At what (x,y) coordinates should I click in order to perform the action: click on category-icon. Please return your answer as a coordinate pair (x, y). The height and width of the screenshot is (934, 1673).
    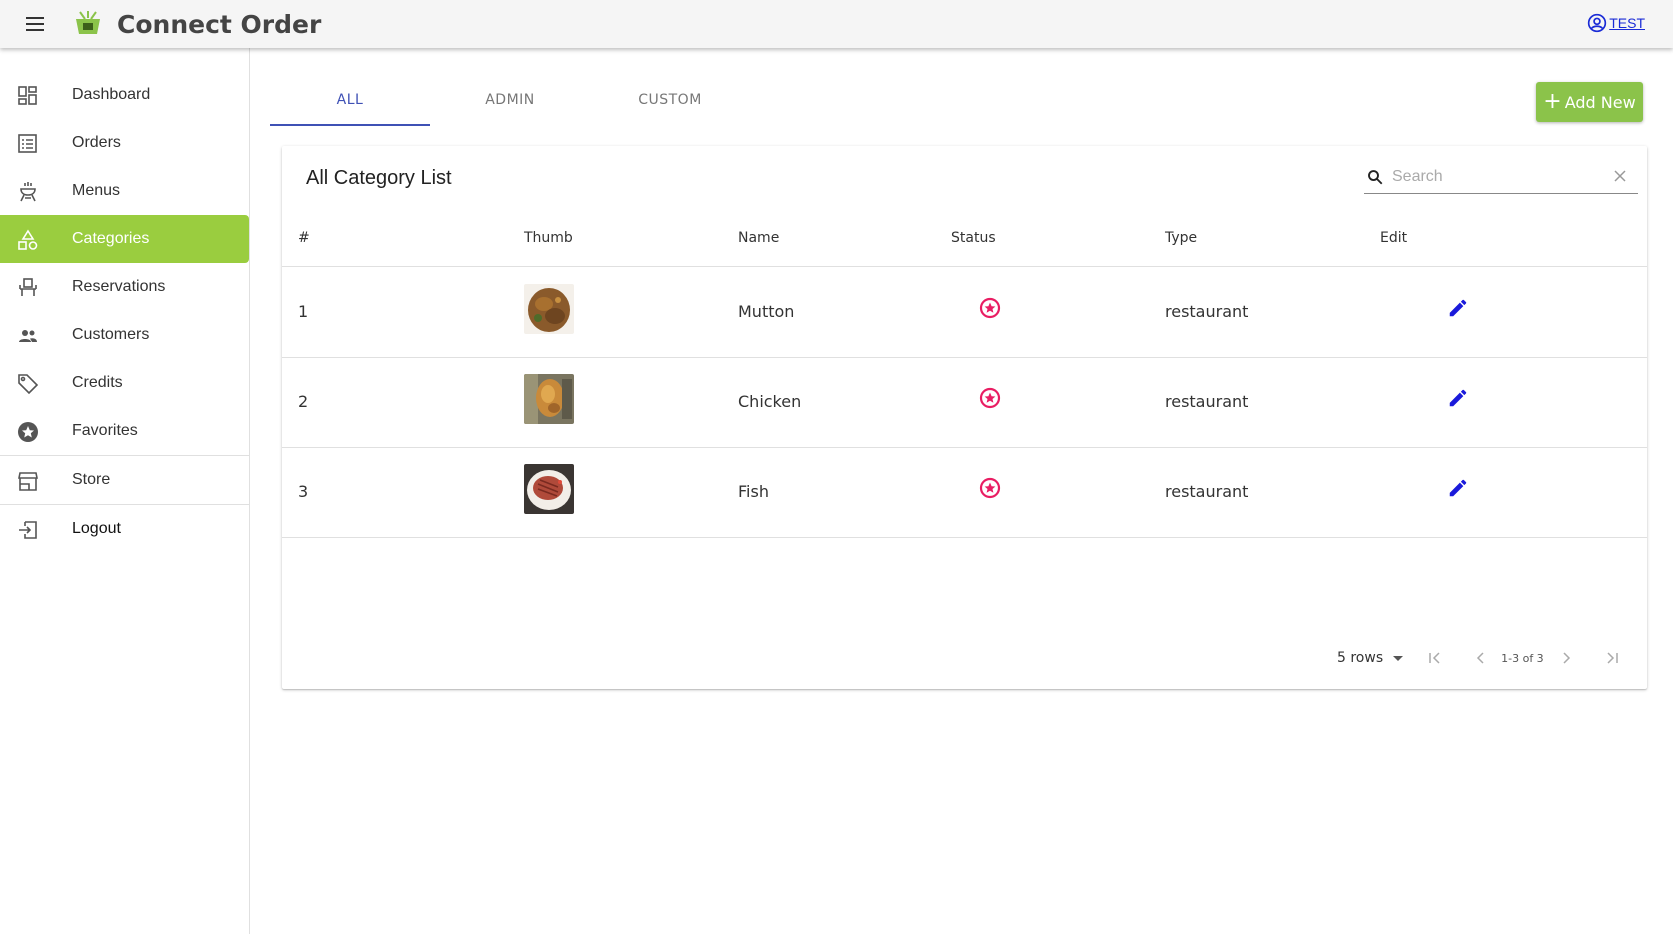
    Looking at the image, I should click on (28, 239).